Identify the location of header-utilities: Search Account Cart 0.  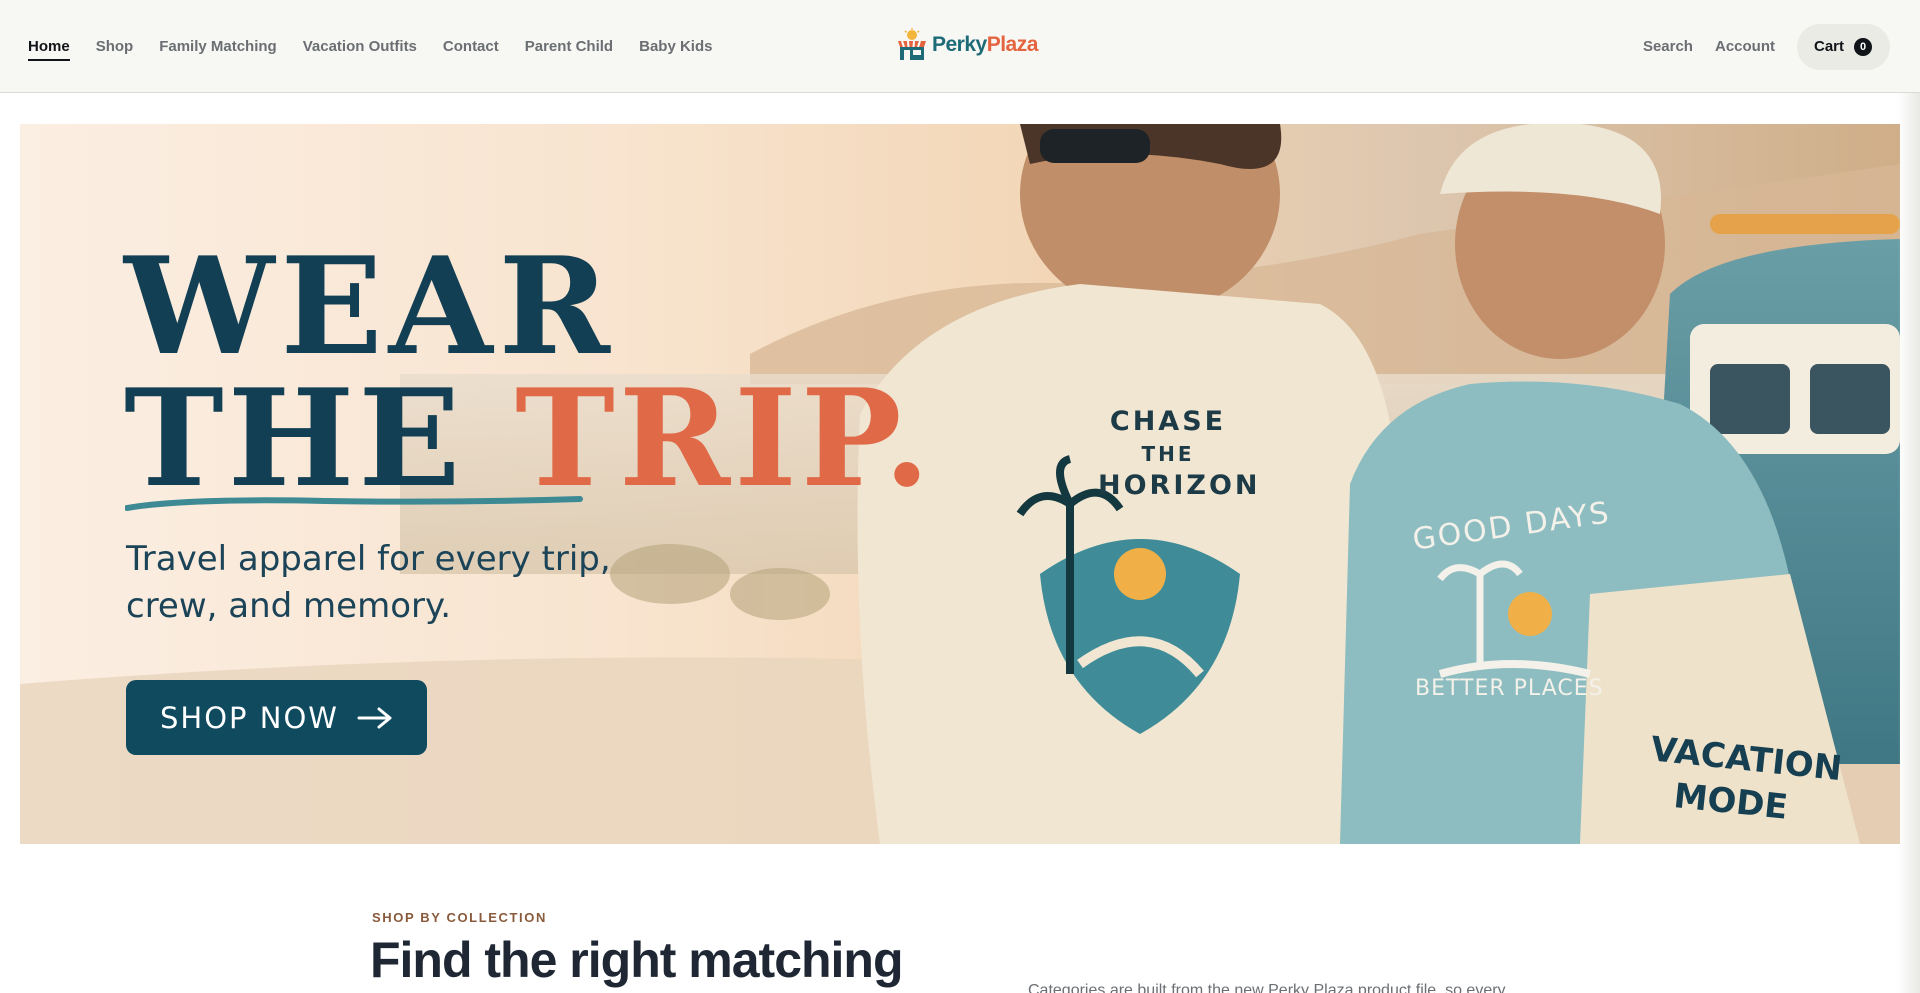
(1766, 46).